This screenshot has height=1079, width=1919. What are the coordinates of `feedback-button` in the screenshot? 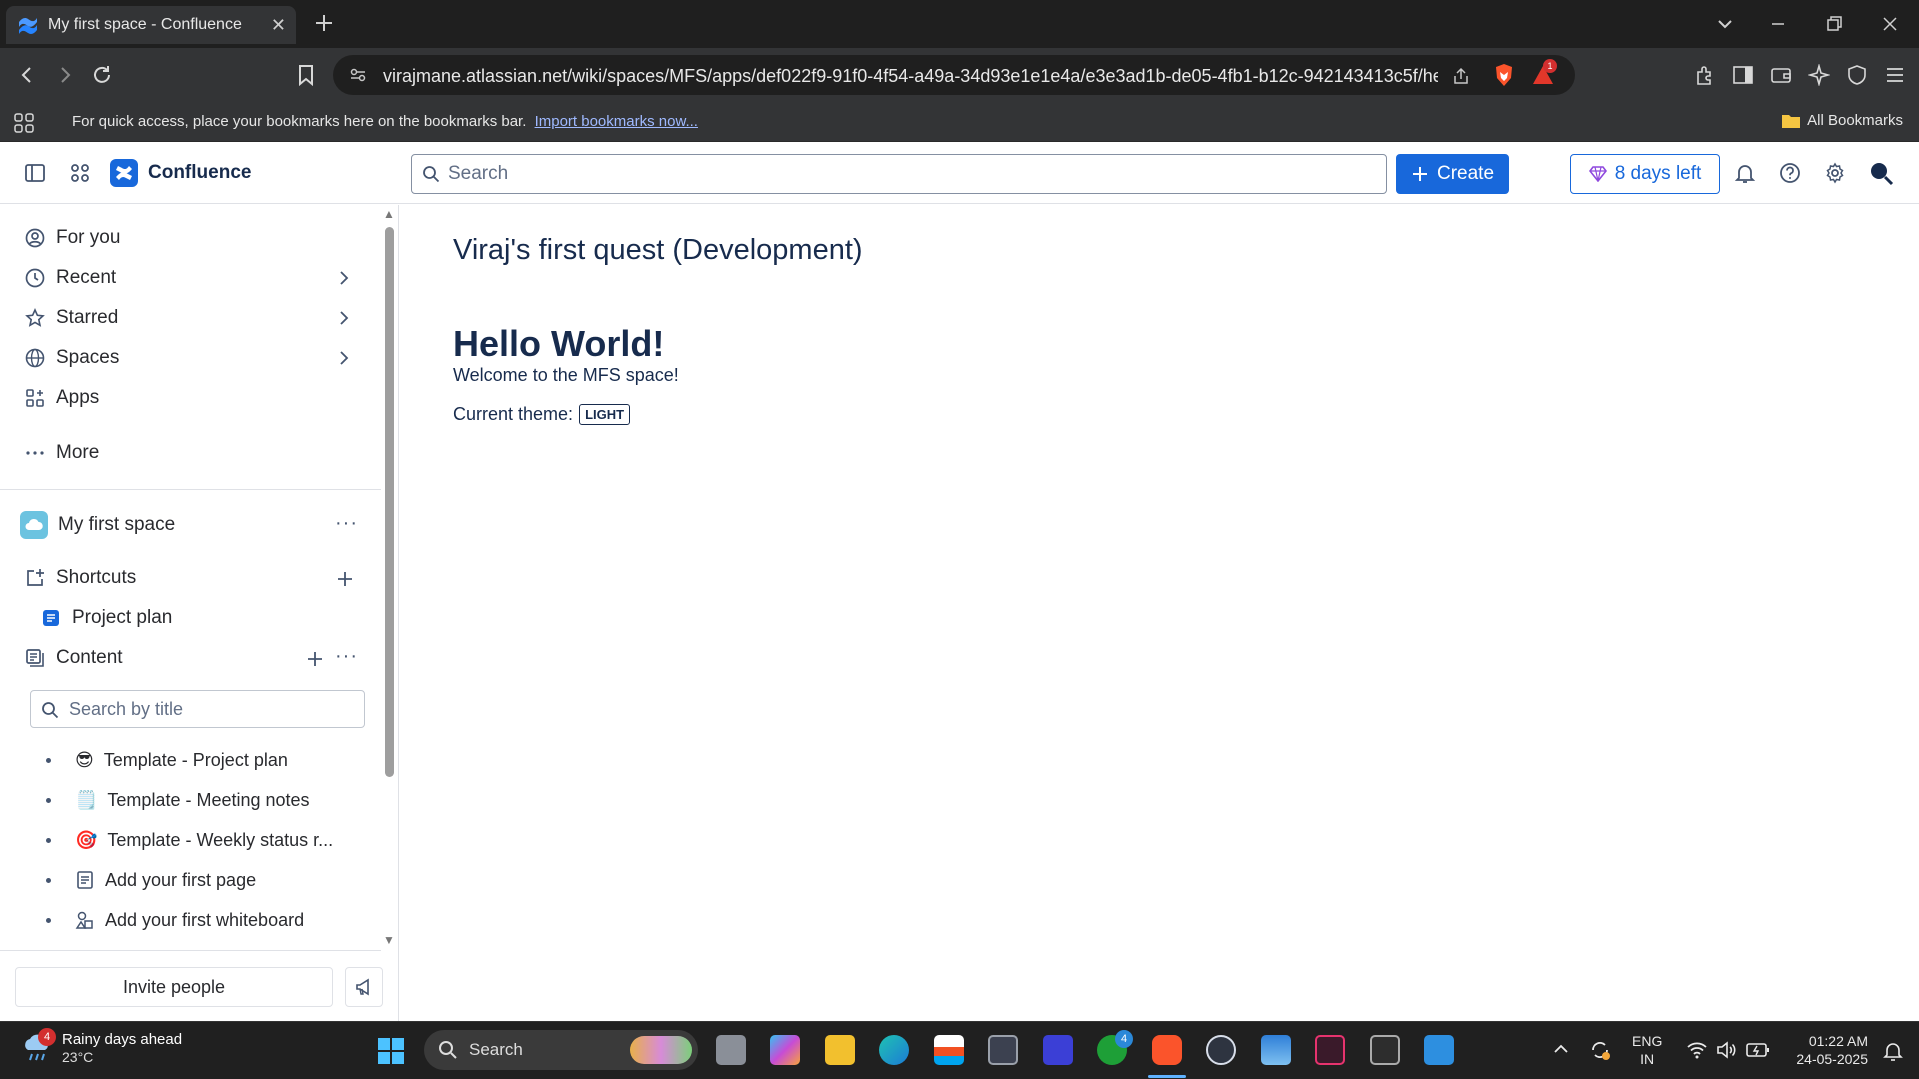 It's located at (364, 987).